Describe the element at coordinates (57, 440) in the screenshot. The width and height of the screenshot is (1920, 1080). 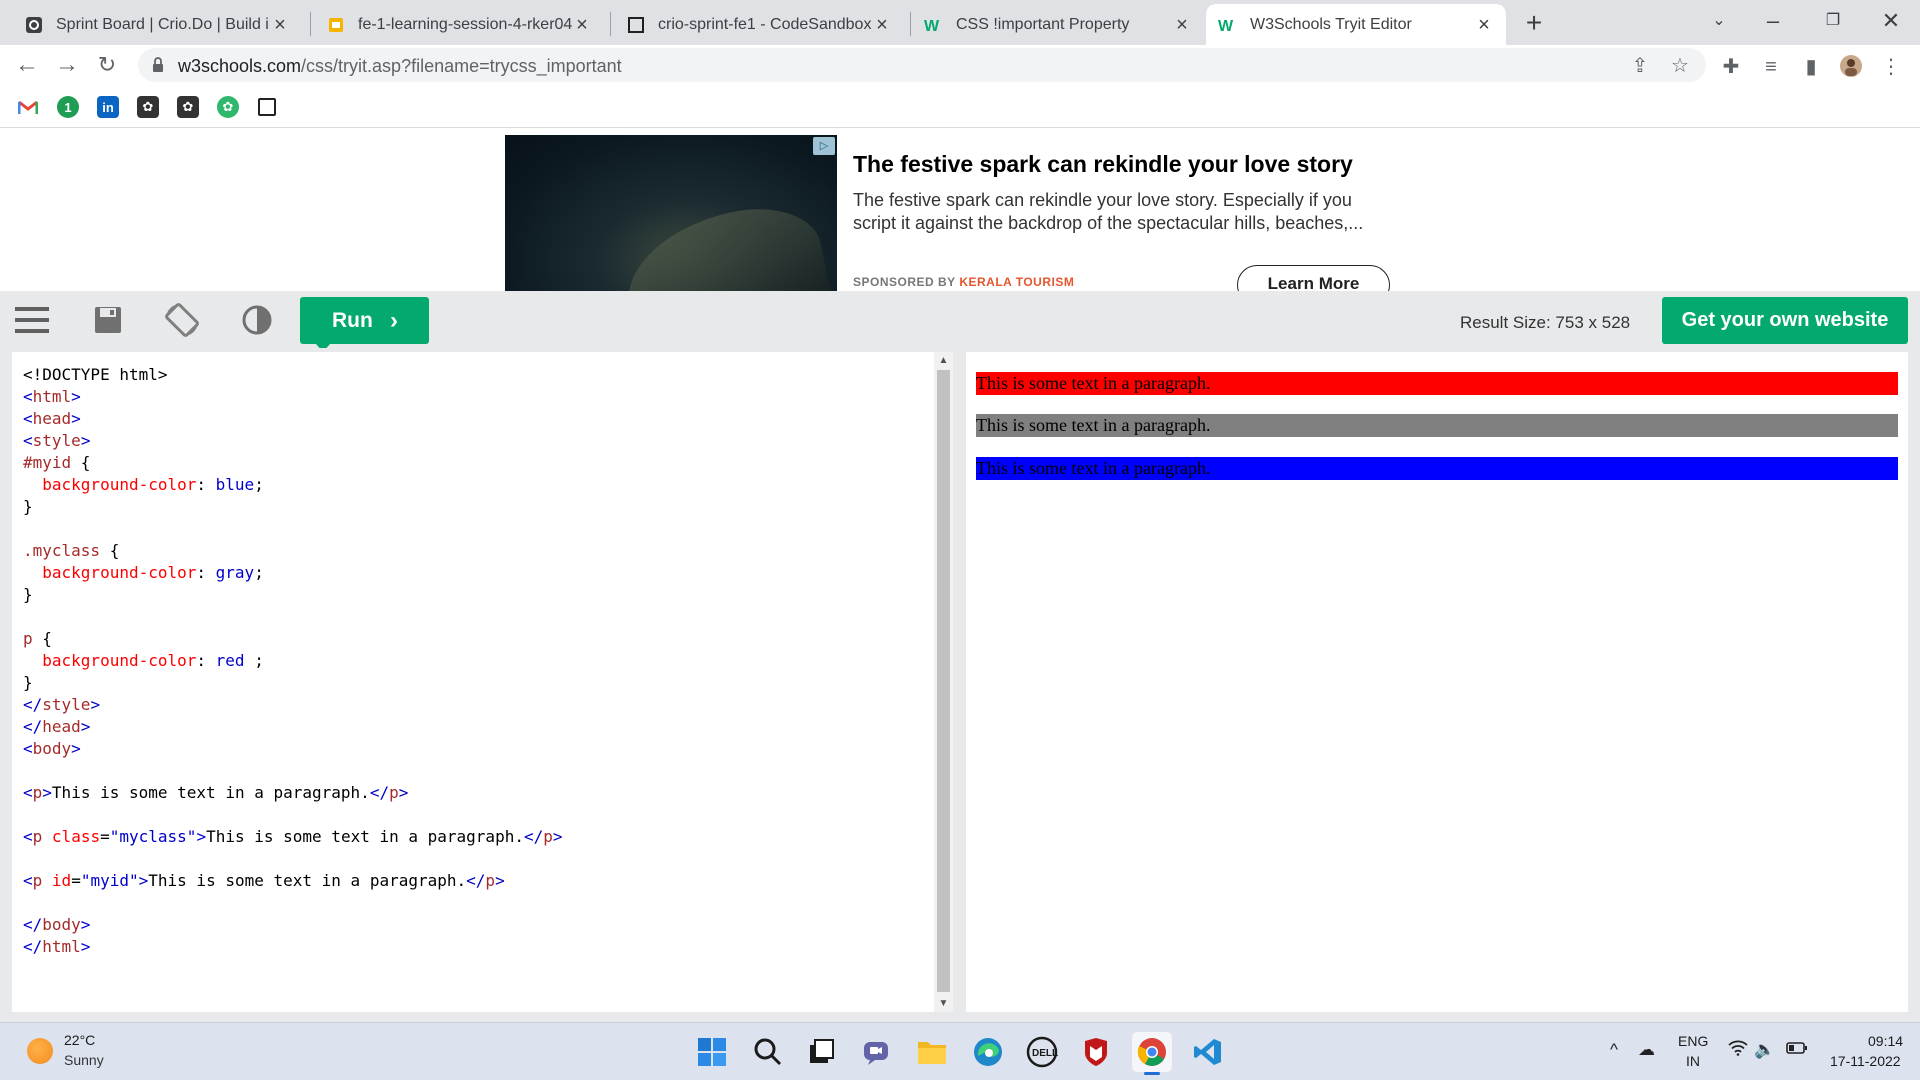
I see `code-line: <style>` at that location.